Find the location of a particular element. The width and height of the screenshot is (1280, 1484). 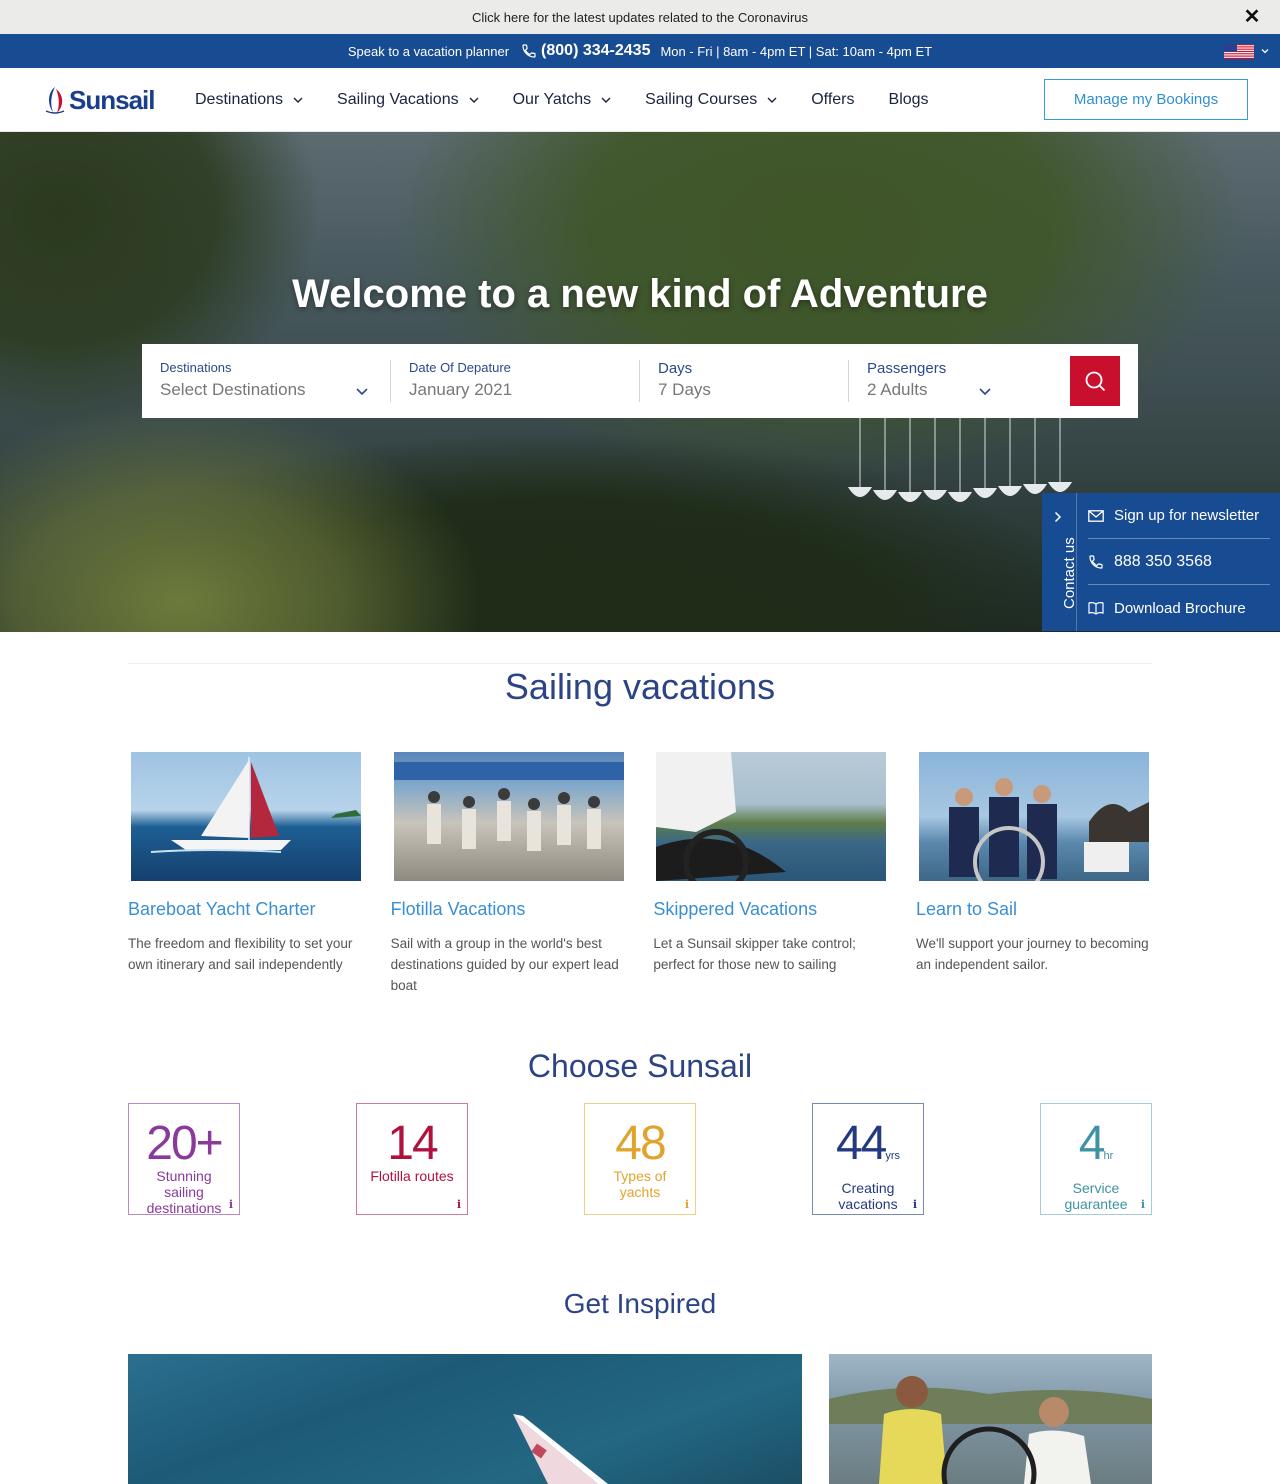

stat-service-guarantee: 4hr Service guarantee i is located at coordinates (1096, 1159).